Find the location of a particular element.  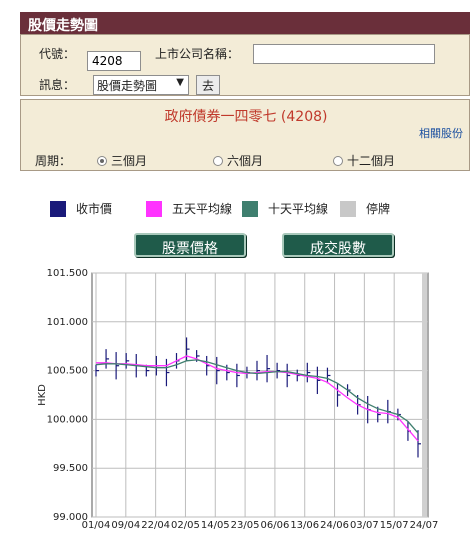

period-6m-label: 六個月 is located at coordinates (245, 161).